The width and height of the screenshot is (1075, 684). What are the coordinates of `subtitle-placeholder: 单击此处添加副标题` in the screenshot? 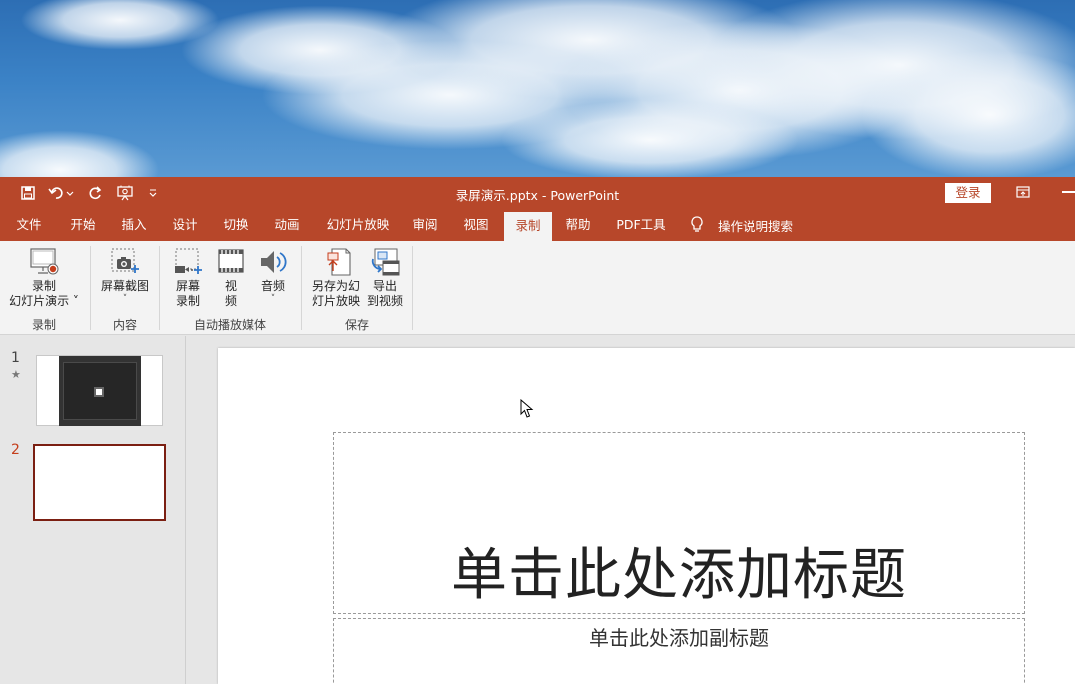 It's located at (679, 651).